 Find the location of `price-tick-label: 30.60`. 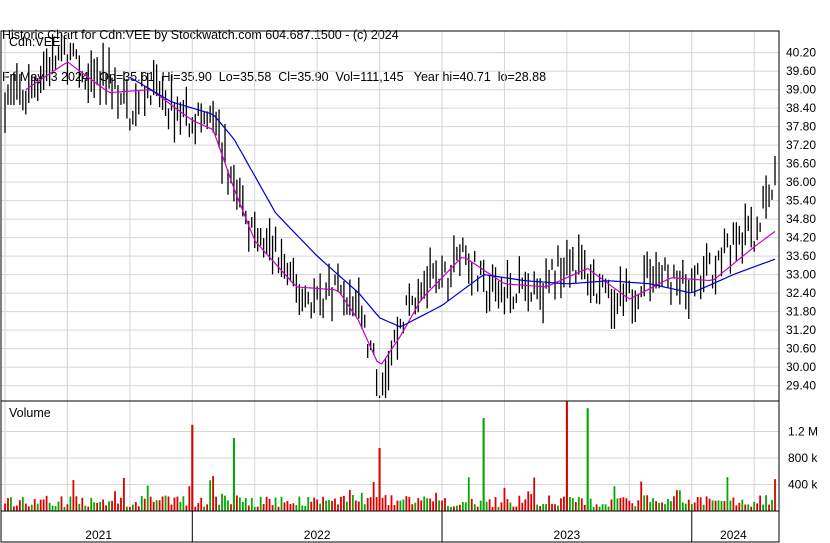

price-tick-label: 30.60 is located at coordinates (801, 349).